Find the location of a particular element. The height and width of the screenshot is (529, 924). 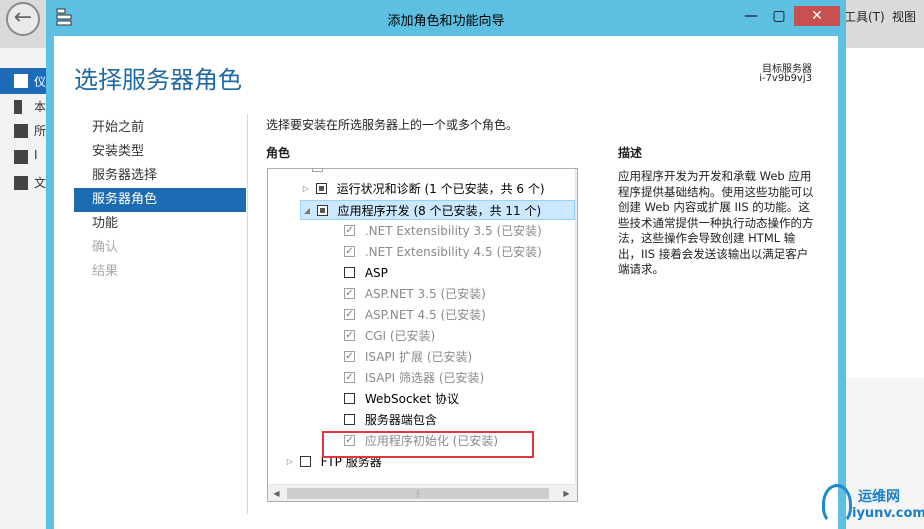

background-sidebar-item: 文 is located at coordinates (40, 182).